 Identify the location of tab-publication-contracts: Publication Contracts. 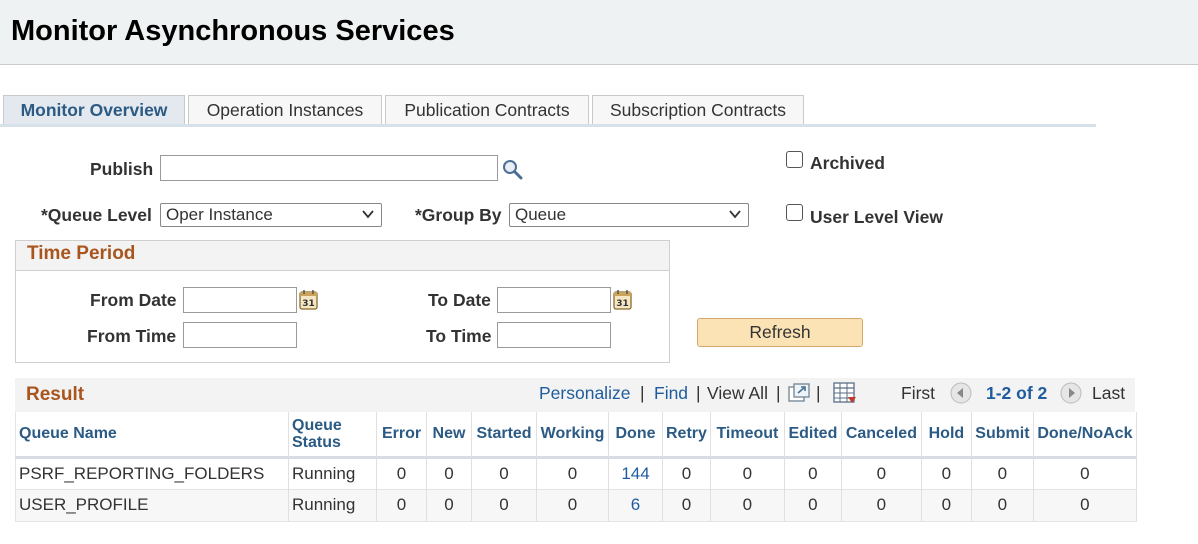
(487, 110).